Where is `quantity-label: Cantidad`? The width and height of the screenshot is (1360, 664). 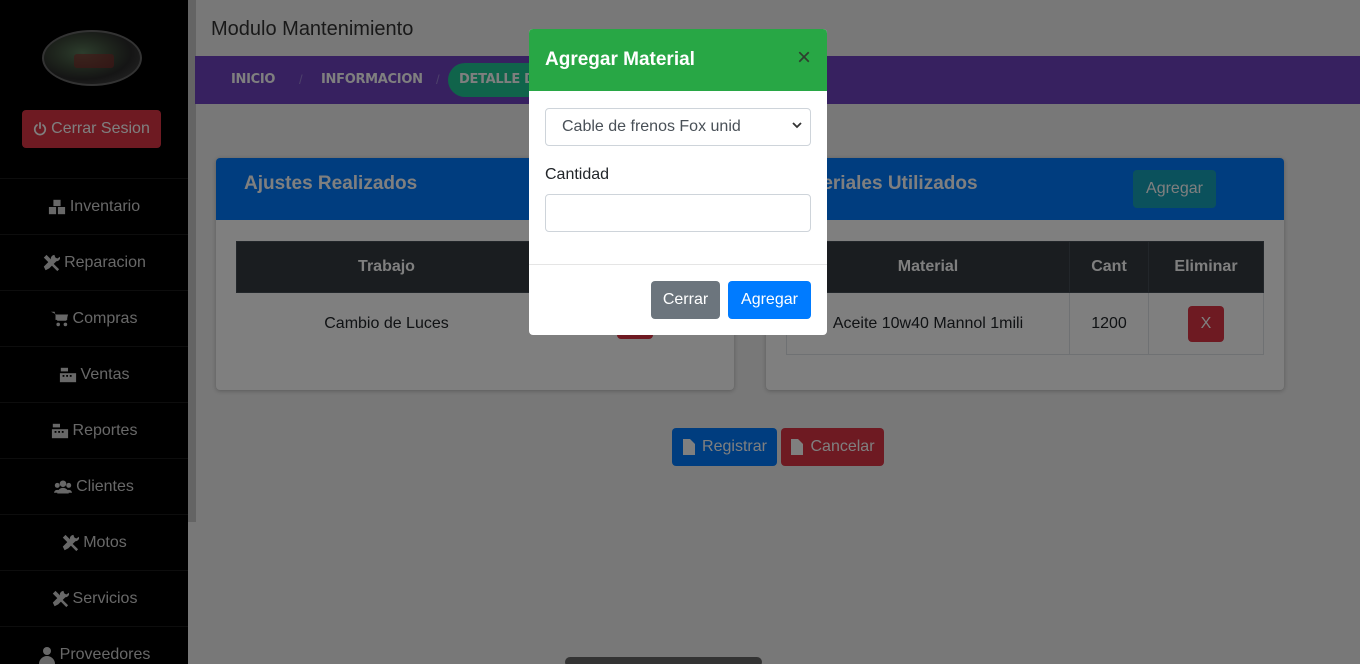 quantity-label: Cantidad is located at coordinates (577, 174).